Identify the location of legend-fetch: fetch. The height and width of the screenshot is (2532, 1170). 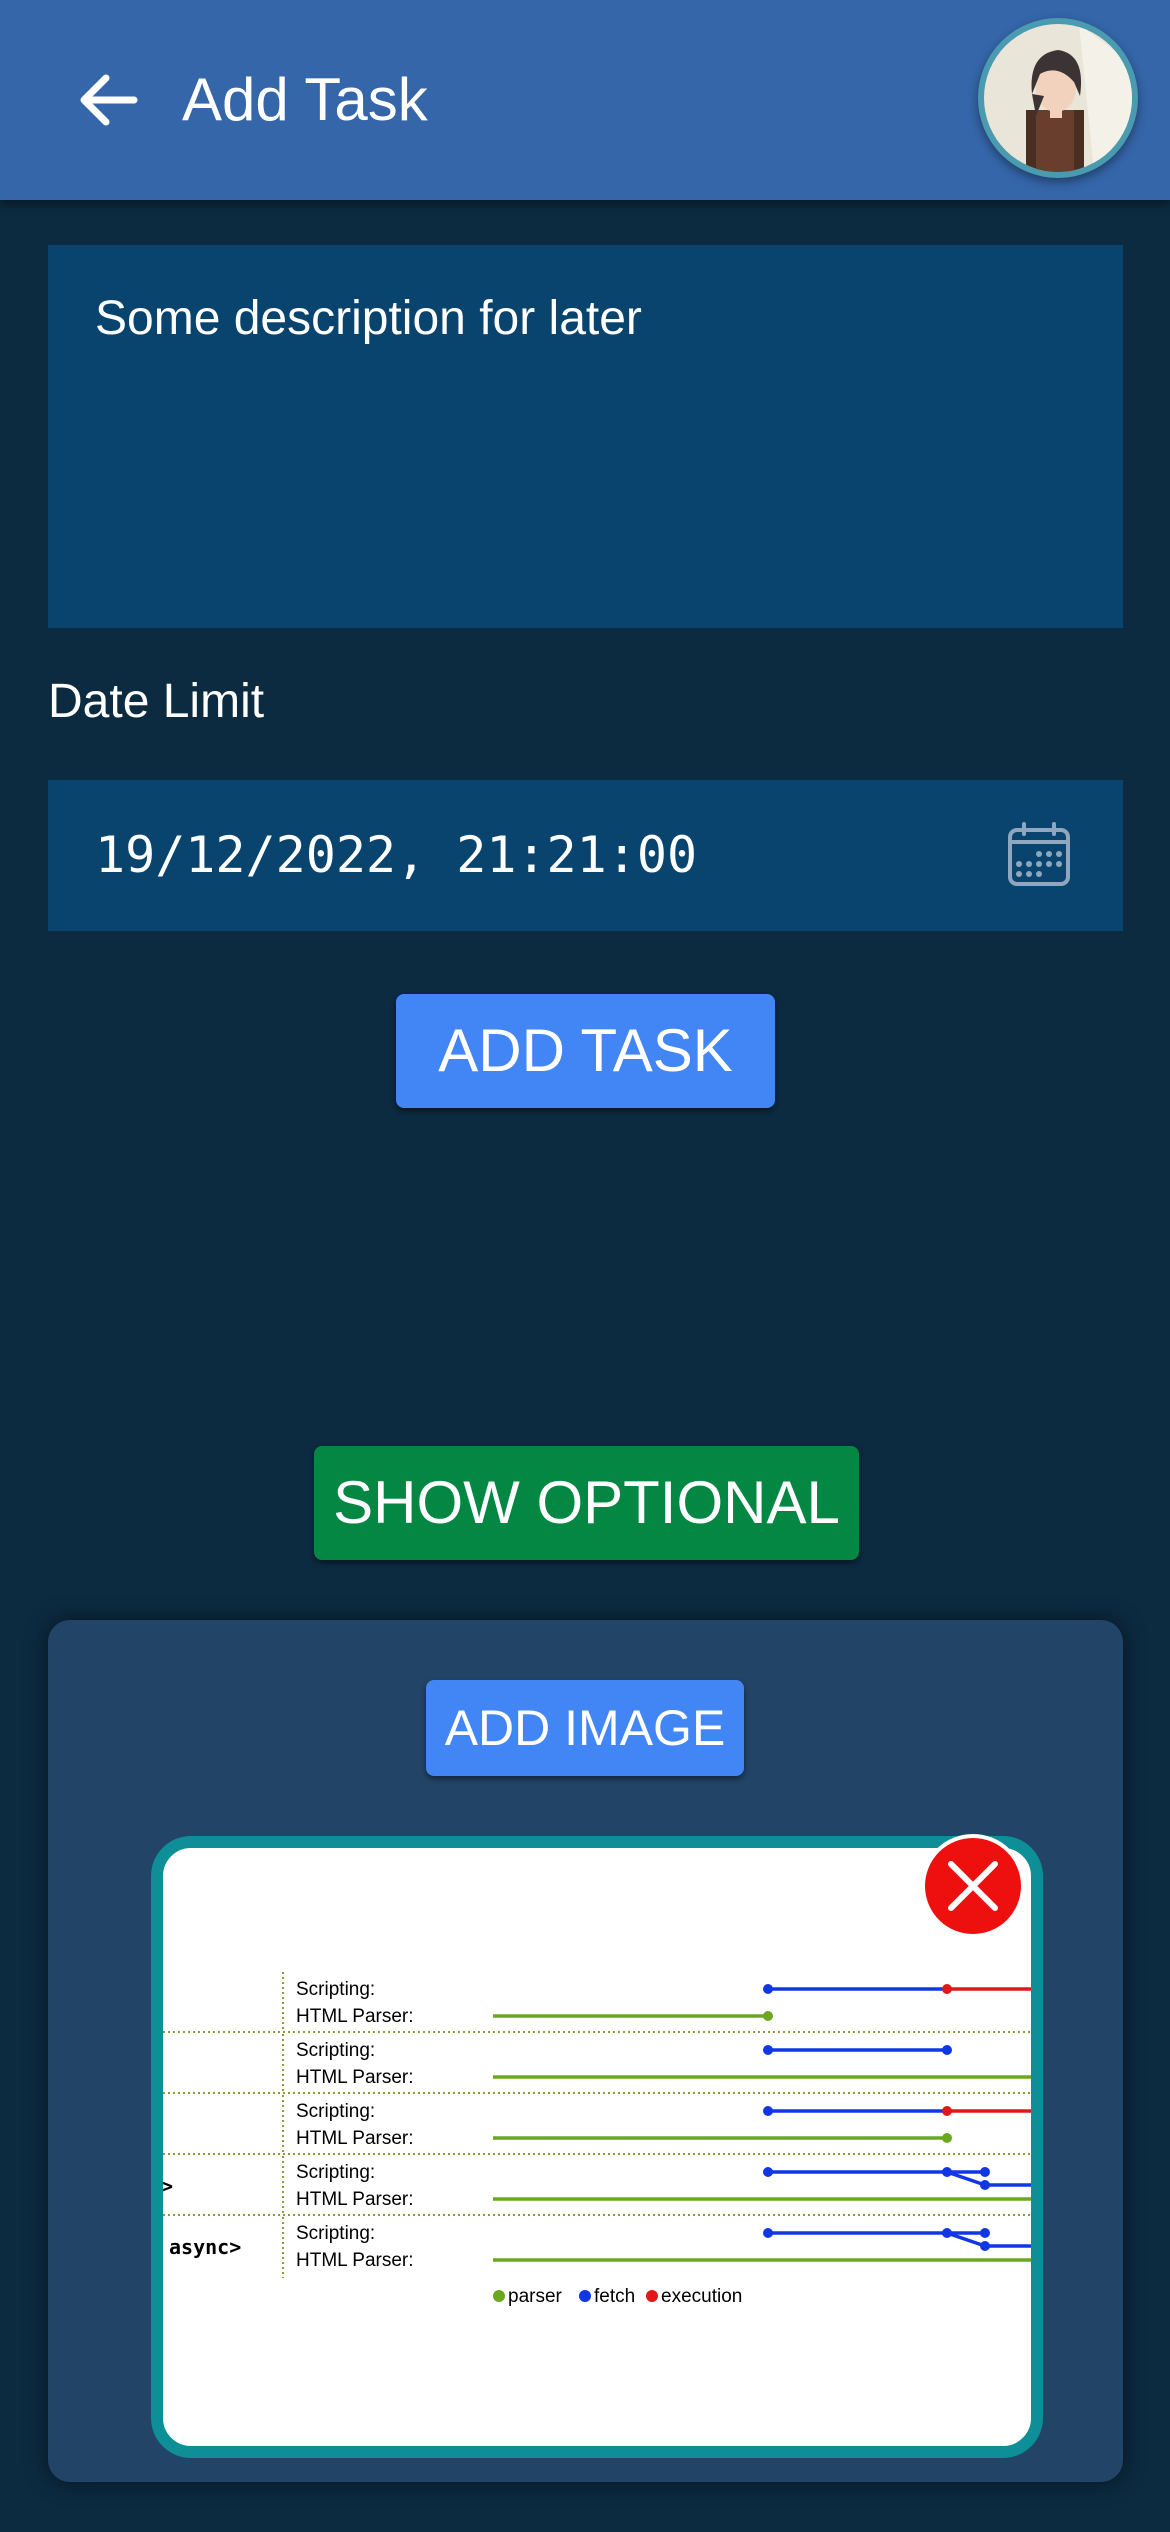
(614, 2296).